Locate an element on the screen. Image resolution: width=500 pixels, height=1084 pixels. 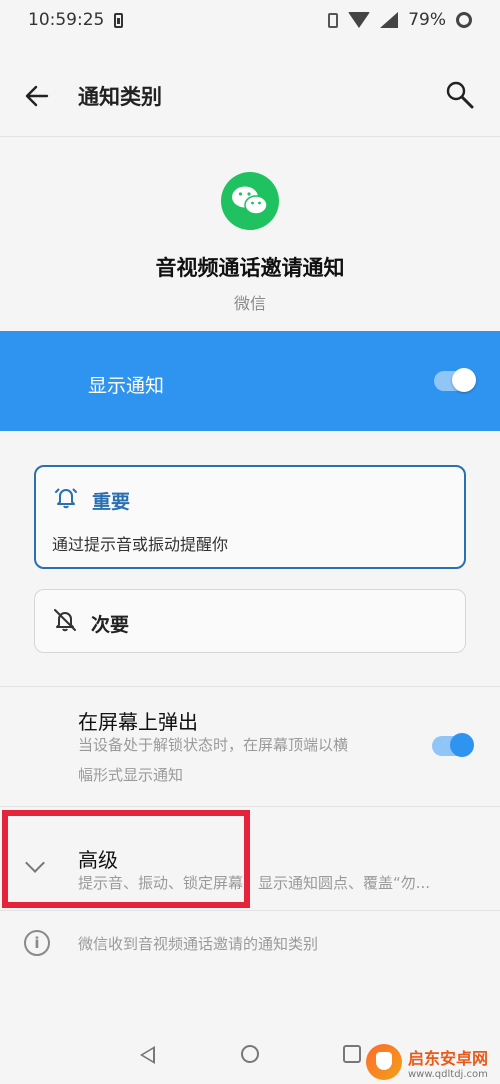
wifi-icon is located at coordinates (359, 20).